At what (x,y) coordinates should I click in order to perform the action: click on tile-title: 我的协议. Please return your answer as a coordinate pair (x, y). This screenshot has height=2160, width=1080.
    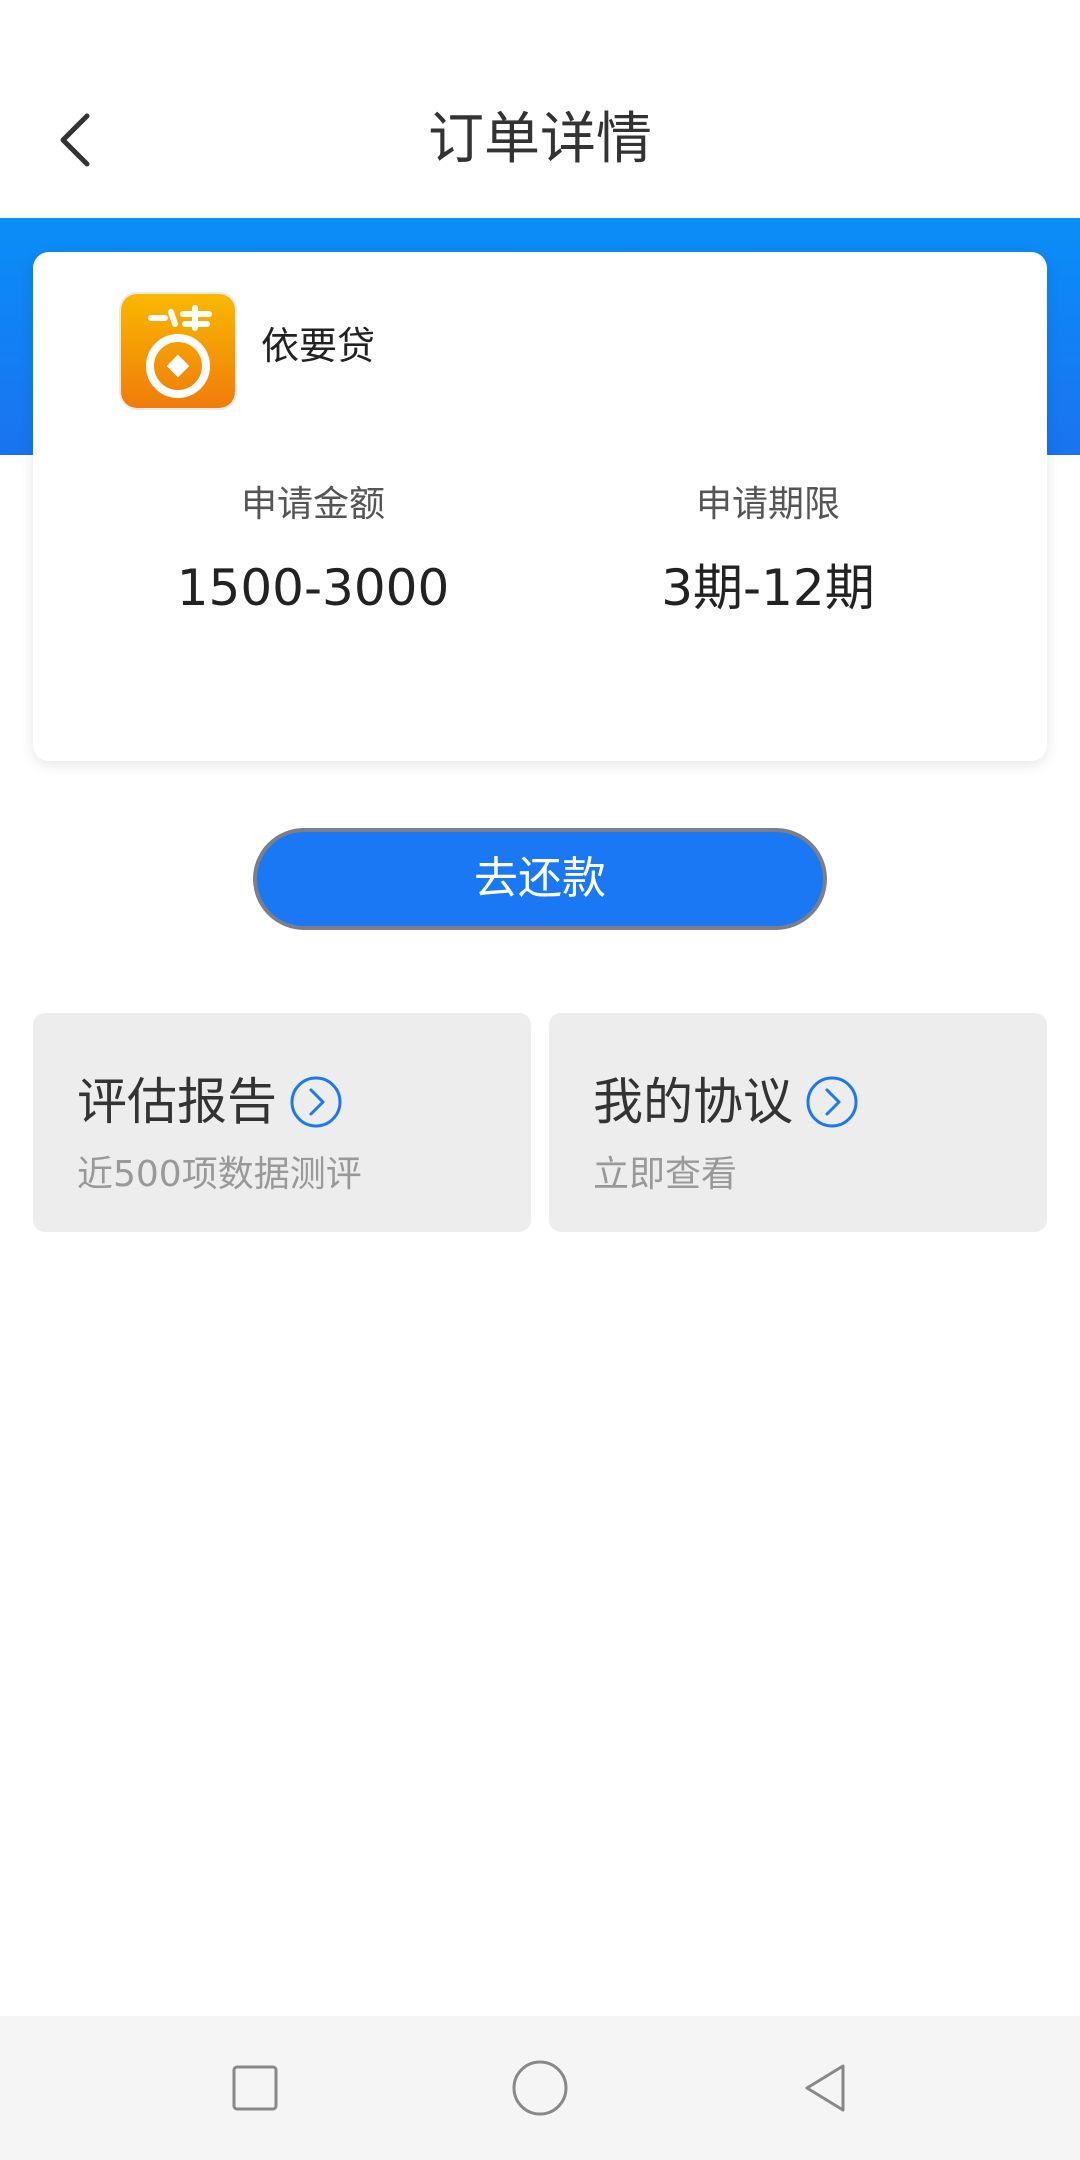
    Looking at the image, I should click on (693, 1102).